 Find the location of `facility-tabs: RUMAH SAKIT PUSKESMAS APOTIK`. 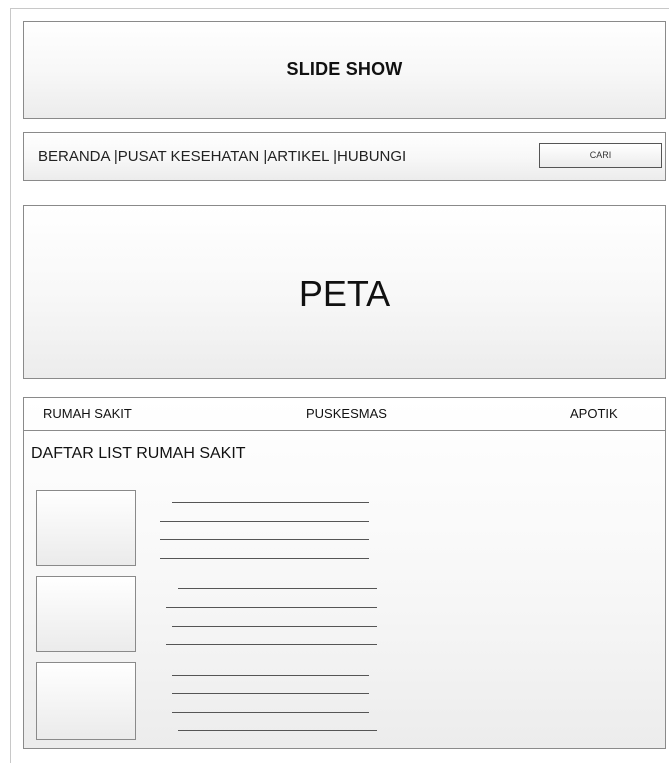

facility-tabs: RUMAH SAKIT PUSKESMAS APOTIK is located at coordinates (344, 414).